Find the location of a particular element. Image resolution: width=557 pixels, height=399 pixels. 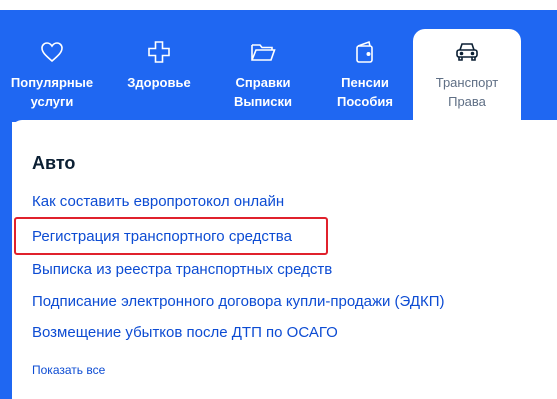

section-title: Авто is located at coordinates (54, 163).